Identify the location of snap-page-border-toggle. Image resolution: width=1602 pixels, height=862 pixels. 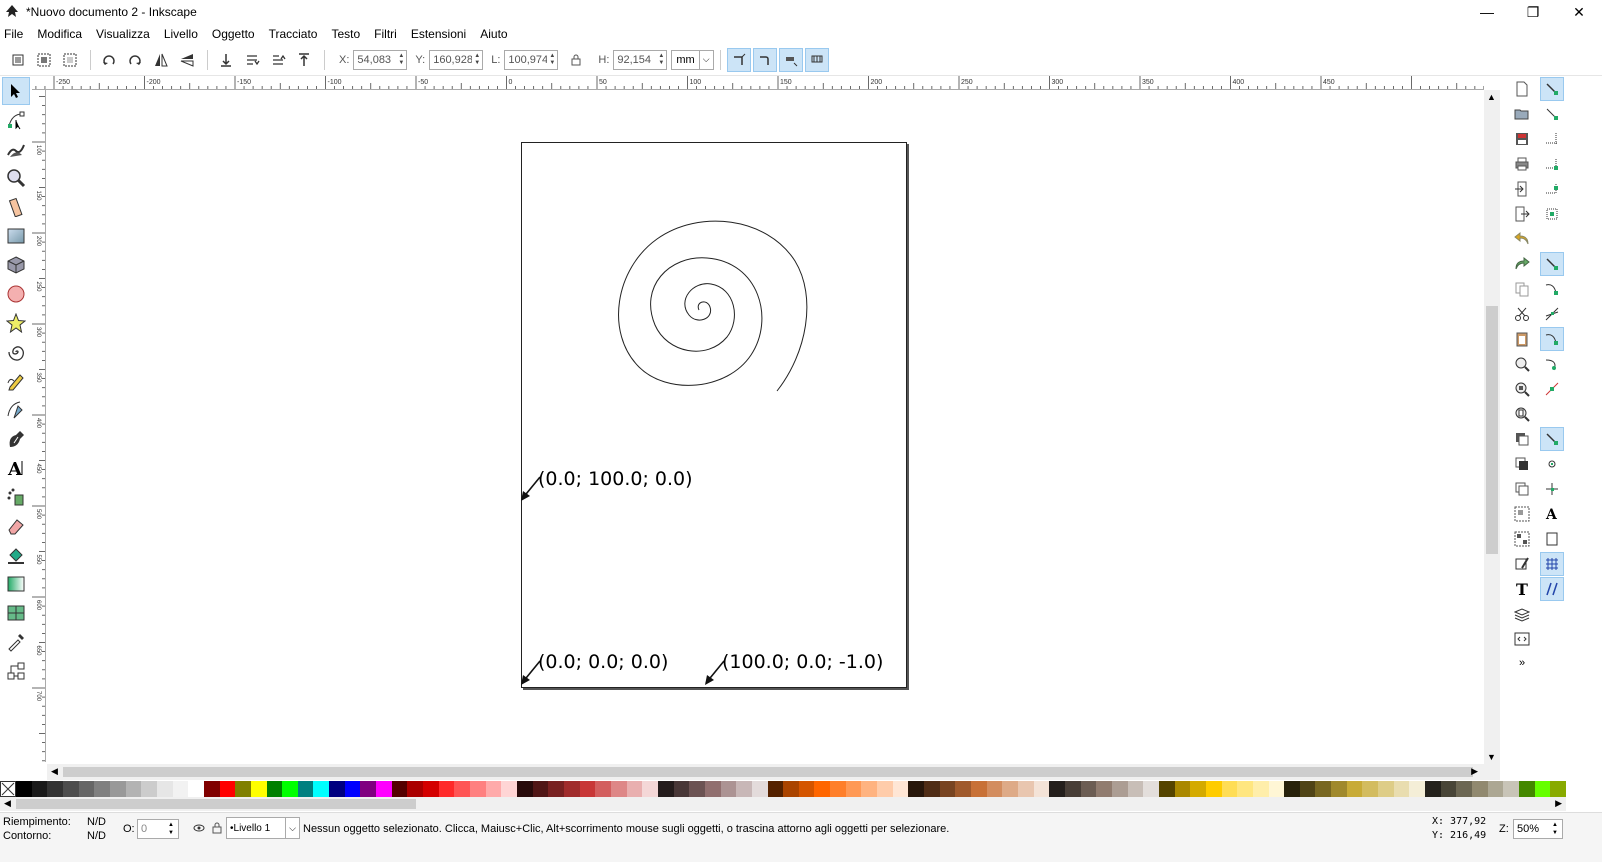
(1552, 539).